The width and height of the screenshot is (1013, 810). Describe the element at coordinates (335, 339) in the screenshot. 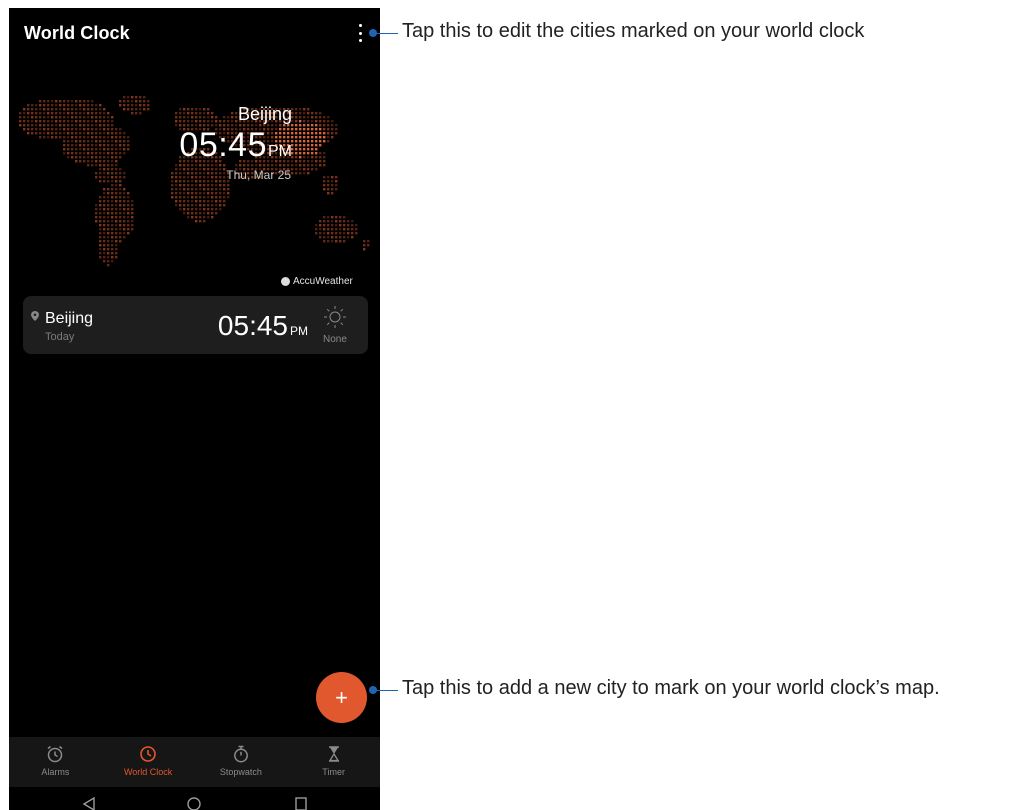

I see `weather-label: None` at that location.